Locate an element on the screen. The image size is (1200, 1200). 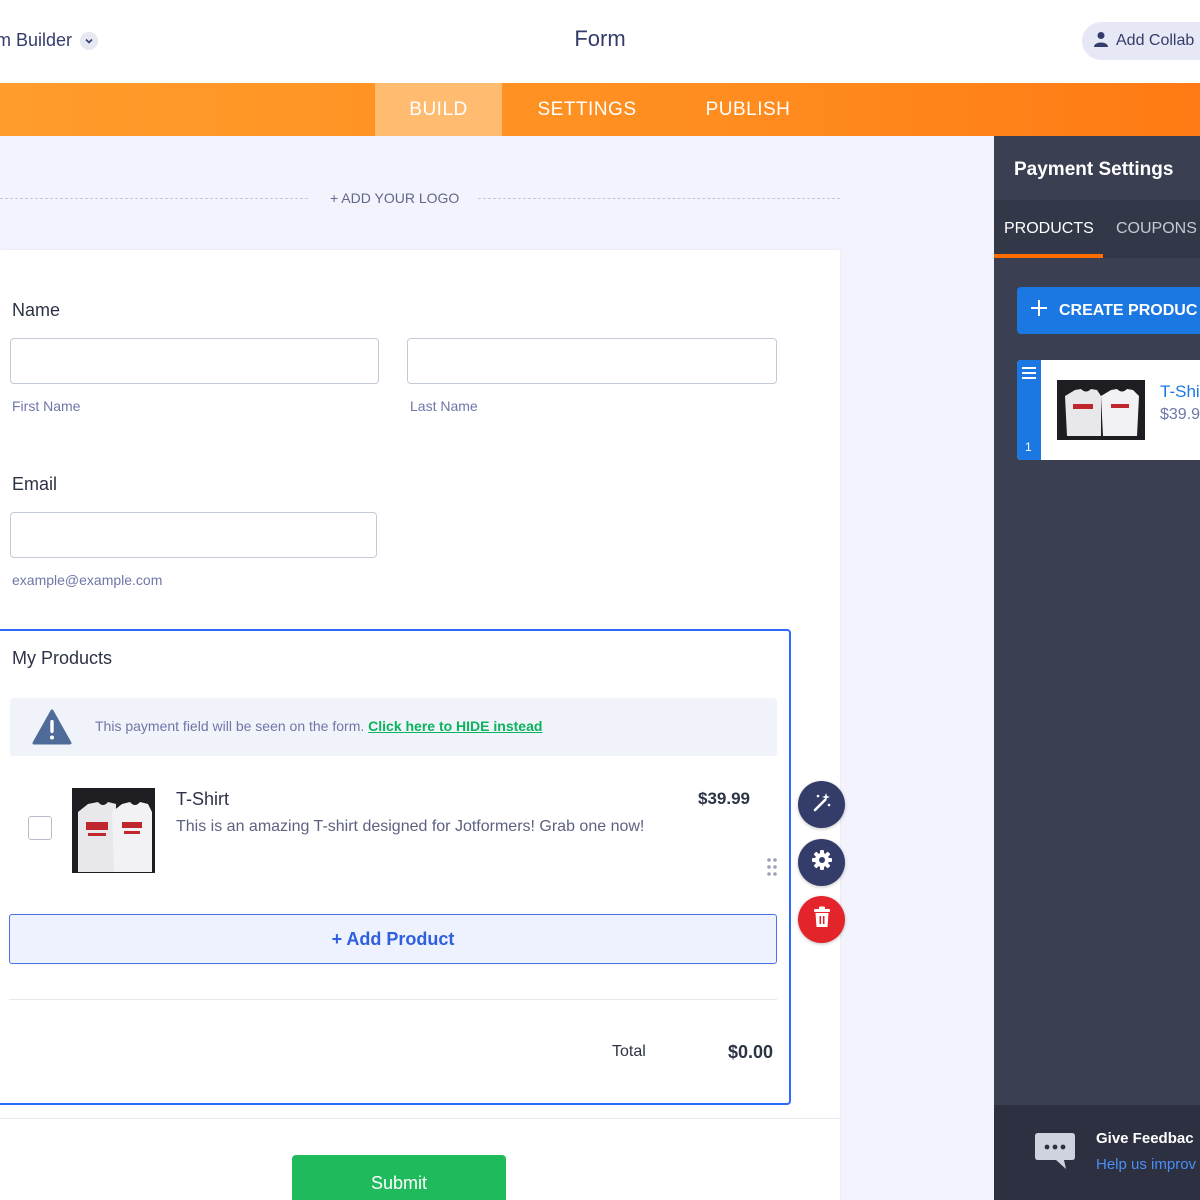
email-sublabel: example@example.com is located at coordinates (87, 580).